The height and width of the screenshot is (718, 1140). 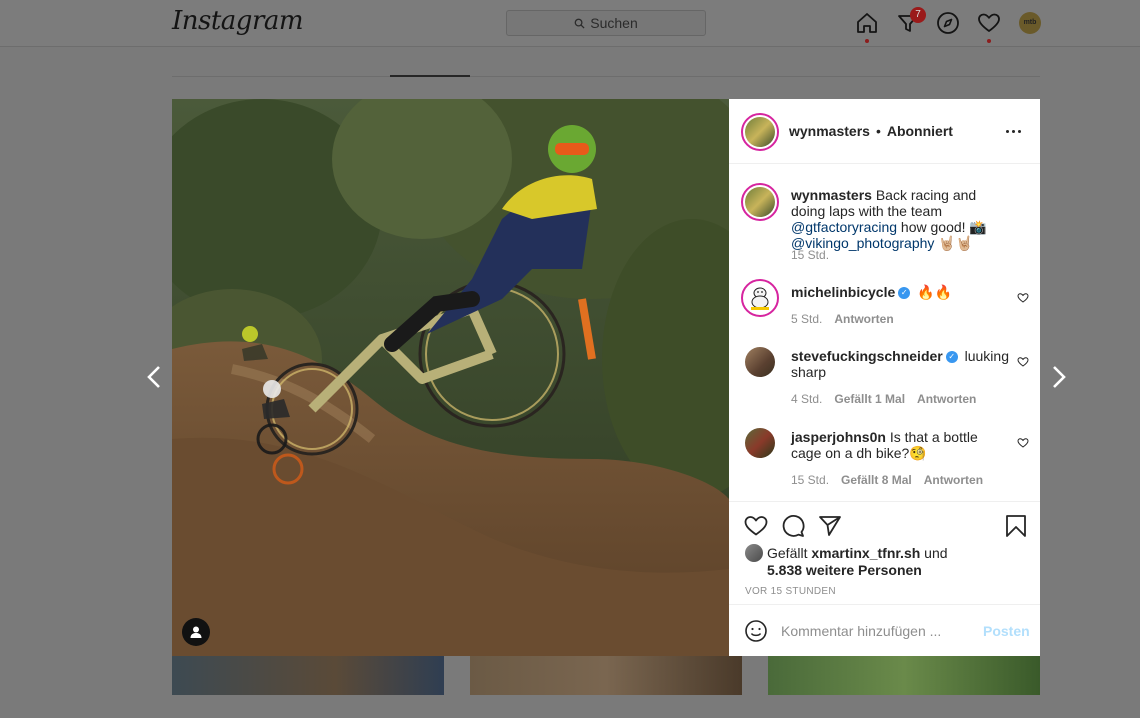 What do you see at coordinates (844, 570) in the screenshot?
I see `others-likes-link: 5.838 weitere Personen` at bounding box center [844, 570].